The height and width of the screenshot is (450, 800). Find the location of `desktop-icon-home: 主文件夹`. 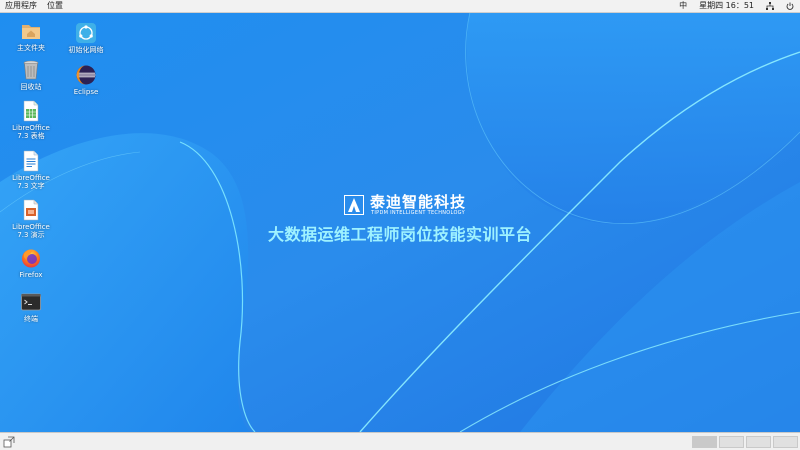

desktop-icon-home: 主文件夹 is located at coordinates (31, 36).